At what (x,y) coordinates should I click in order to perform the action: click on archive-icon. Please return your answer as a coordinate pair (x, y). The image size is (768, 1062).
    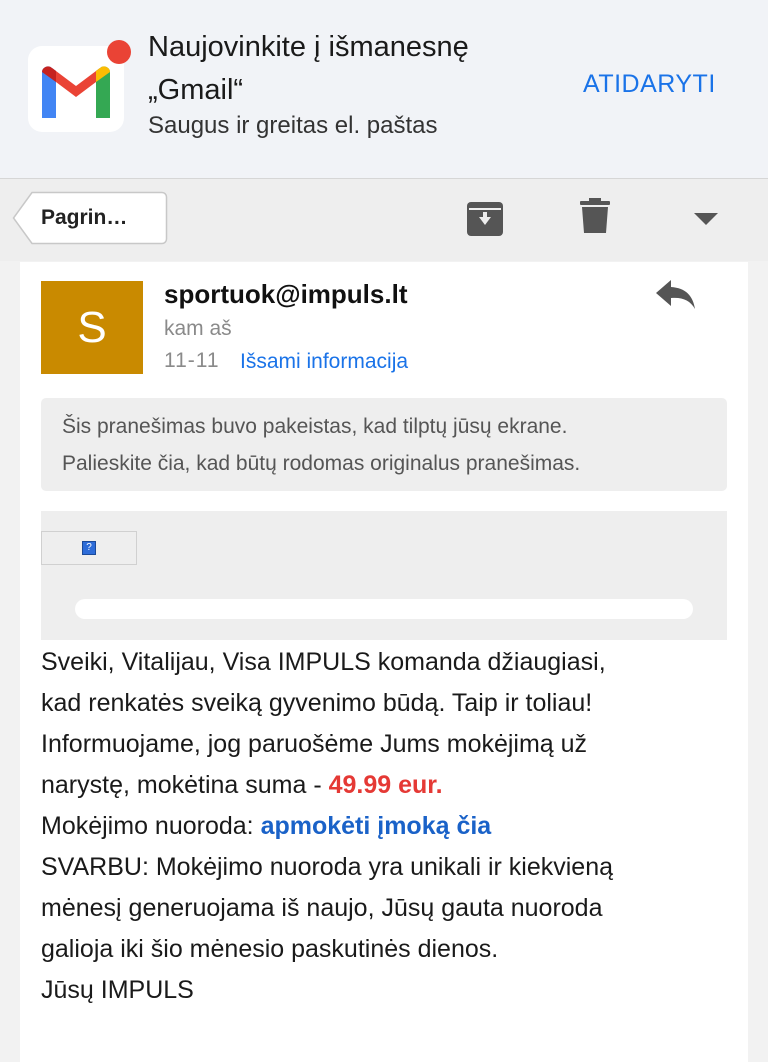
    Looking at the image, I should click on (485, 219).